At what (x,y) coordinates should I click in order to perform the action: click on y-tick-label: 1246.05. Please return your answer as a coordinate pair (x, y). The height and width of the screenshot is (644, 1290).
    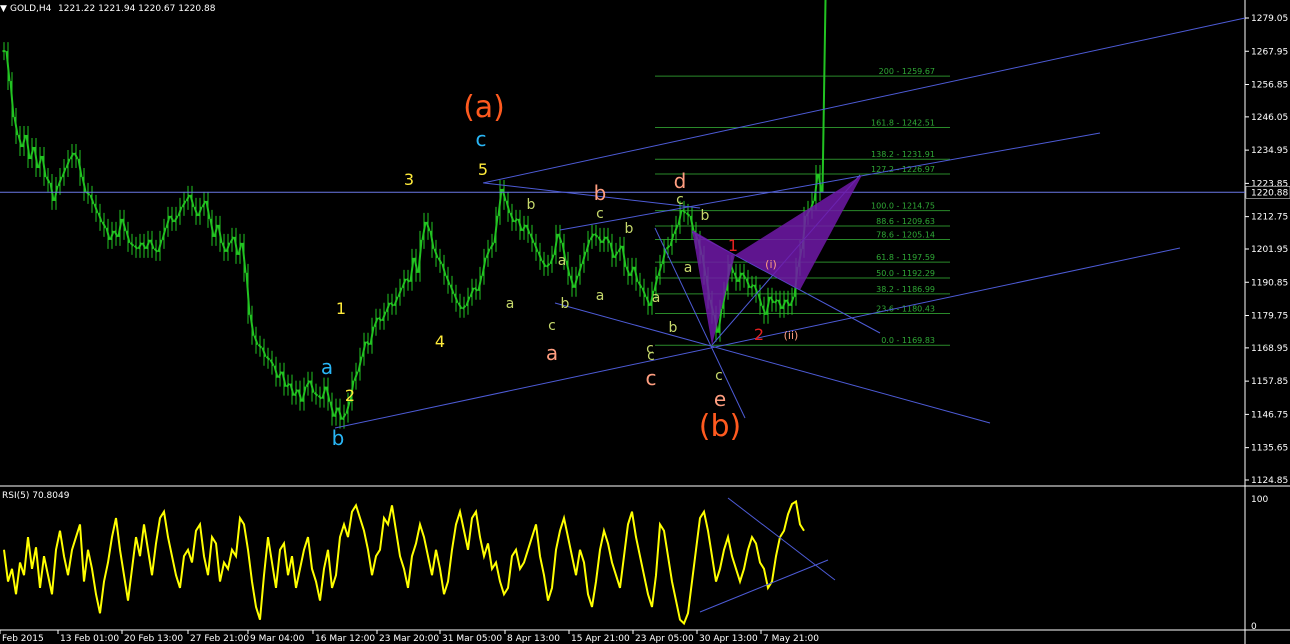
    Looking at the image, I should click on (1269, 118).